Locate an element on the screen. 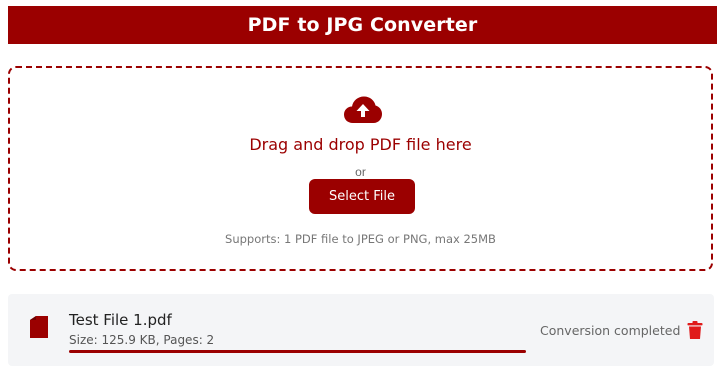 This screenshot has width=728, height=374. file-meta: Size: 125.9 KB, Pages: 2 is located at coordinates (142, 340).